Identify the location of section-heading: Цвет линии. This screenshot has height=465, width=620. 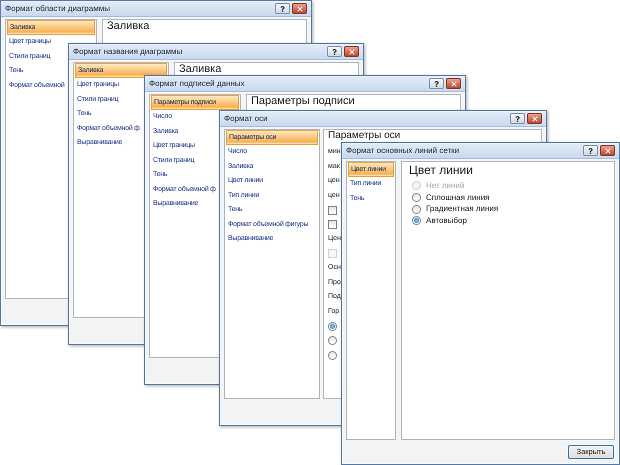
(441, 170).